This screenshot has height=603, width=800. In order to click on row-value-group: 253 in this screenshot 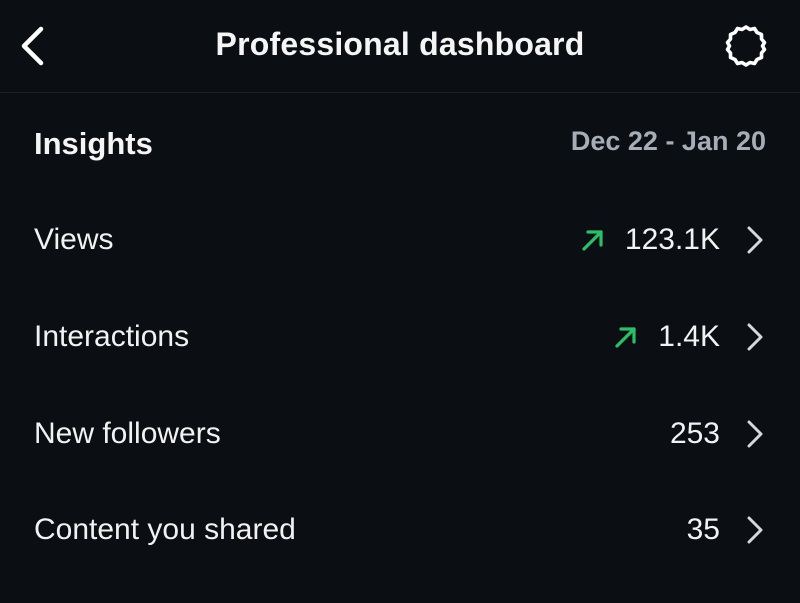, I will do `click(718, 434)`.